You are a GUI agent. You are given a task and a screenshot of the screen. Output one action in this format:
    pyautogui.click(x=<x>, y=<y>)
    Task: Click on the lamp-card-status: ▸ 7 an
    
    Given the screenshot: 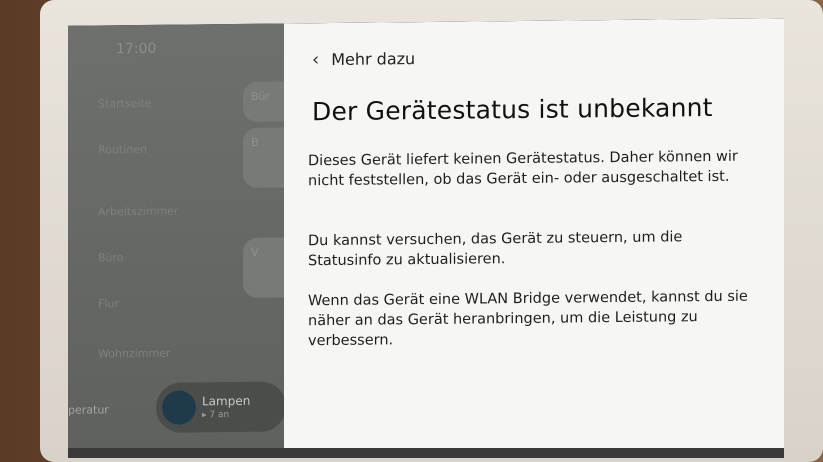 What is the action you would take?
    pyautogui.click(x=216, y=415)
    